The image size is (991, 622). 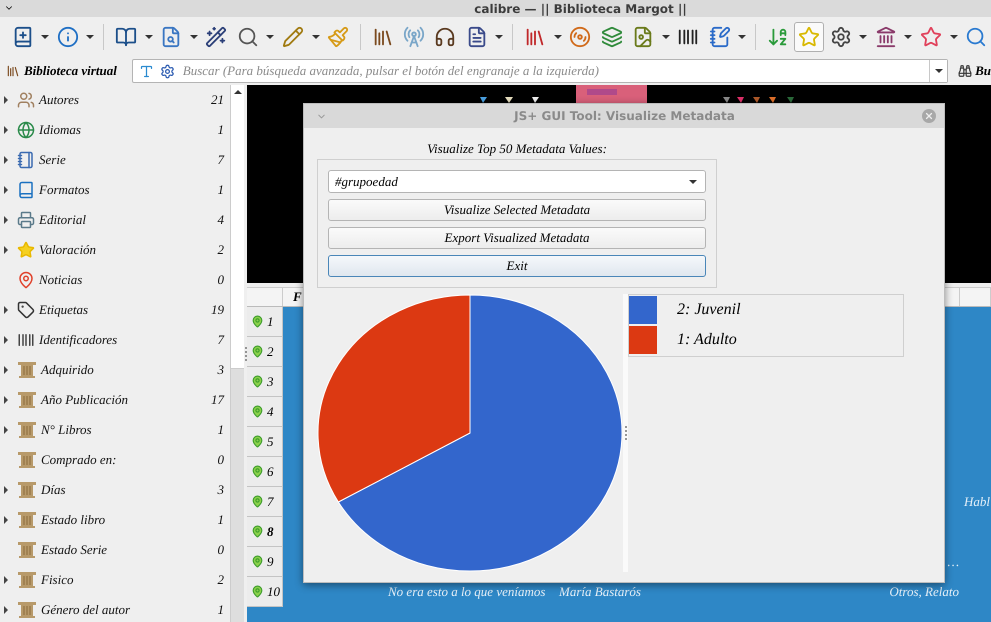 I want to click on dropdown-button, so click(x=938, y=71).